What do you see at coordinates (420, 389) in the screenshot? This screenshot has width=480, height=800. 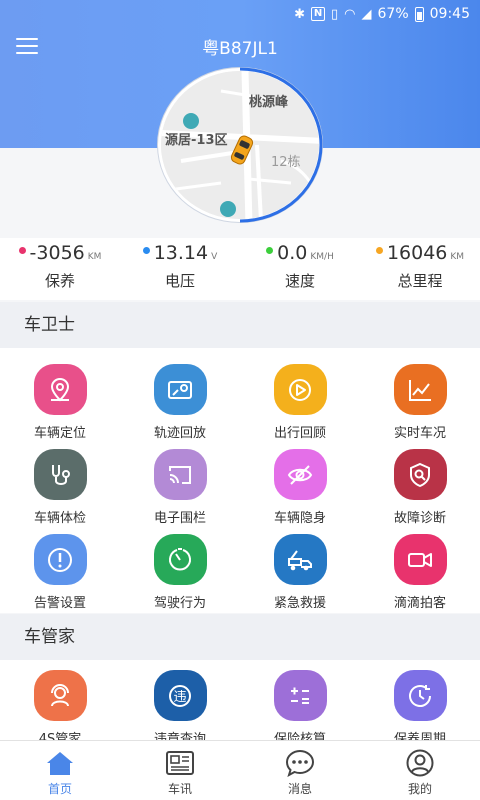 I see `line-chart-icon` at bounding box center [420, 389].